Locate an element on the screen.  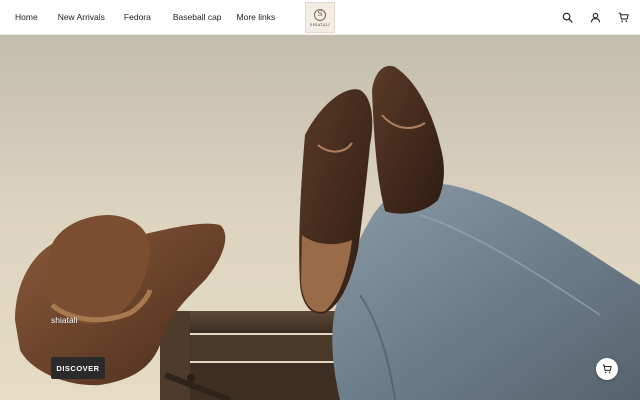
nav-item-new-arrivals: New Arrivals is located at coordinates (81, 17).